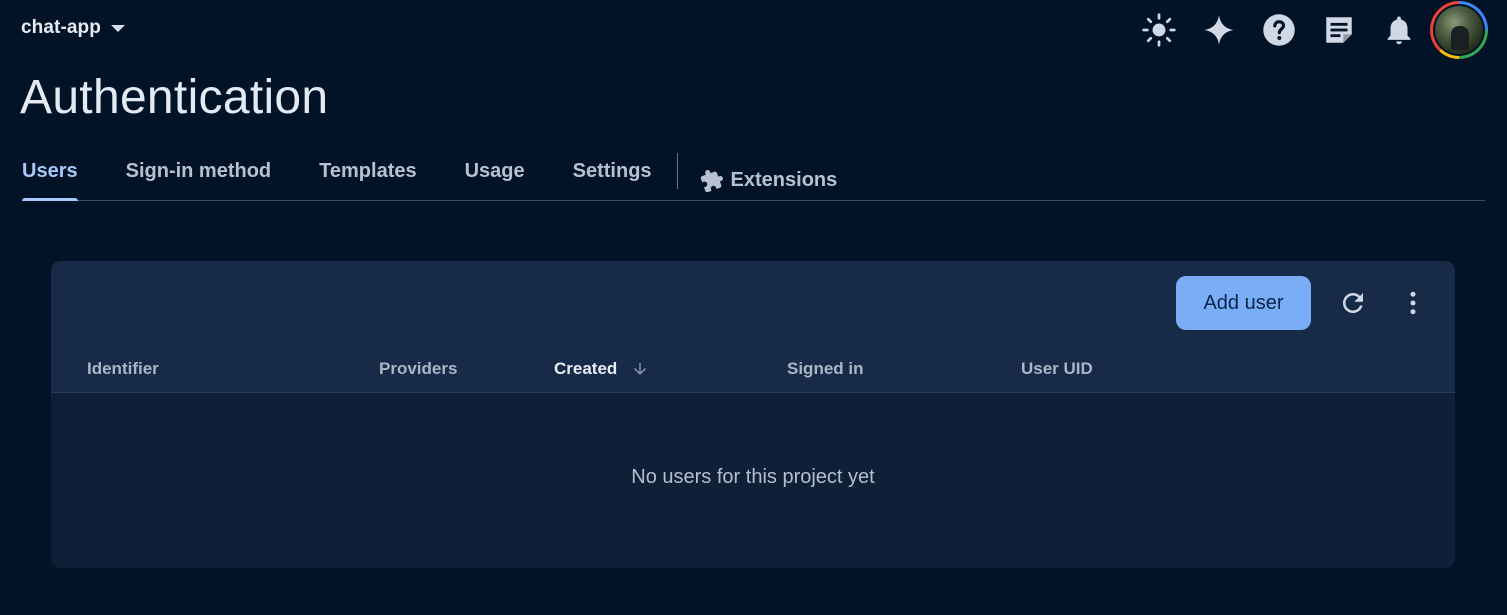  I want to click on account-avatar, so click(1459, 30).